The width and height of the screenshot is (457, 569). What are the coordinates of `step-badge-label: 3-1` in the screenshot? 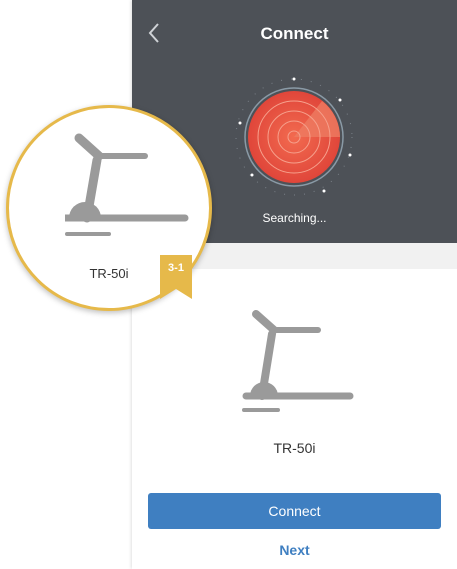 It's located at (176, 268).